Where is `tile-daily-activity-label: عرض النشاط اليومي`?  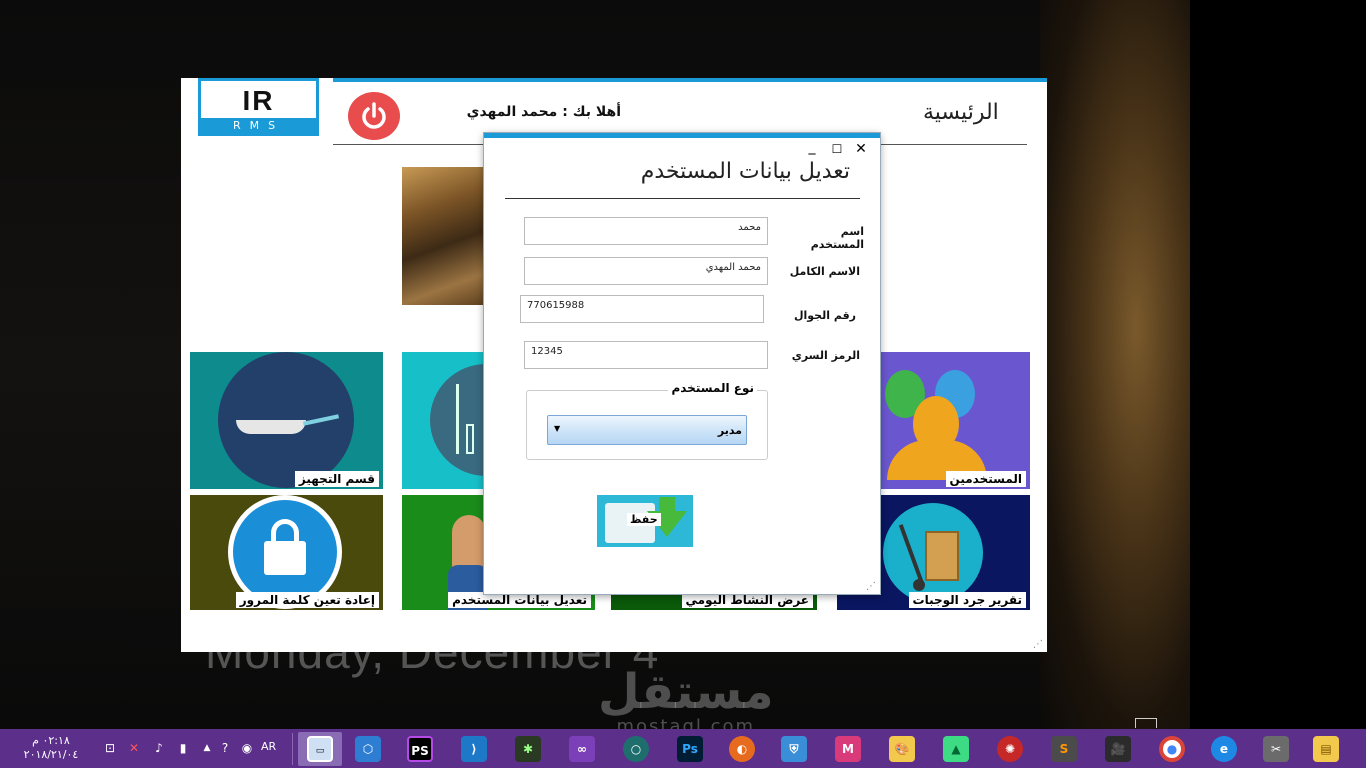
tile-daily-activity-label: عرض النشاط اليومي is located at coordinates (747, 600).